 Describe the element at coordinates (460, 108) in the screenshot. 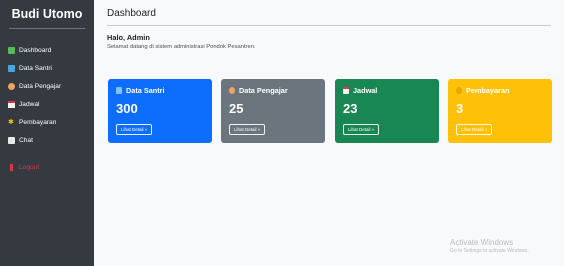

I see `card-value: 3` at that location.